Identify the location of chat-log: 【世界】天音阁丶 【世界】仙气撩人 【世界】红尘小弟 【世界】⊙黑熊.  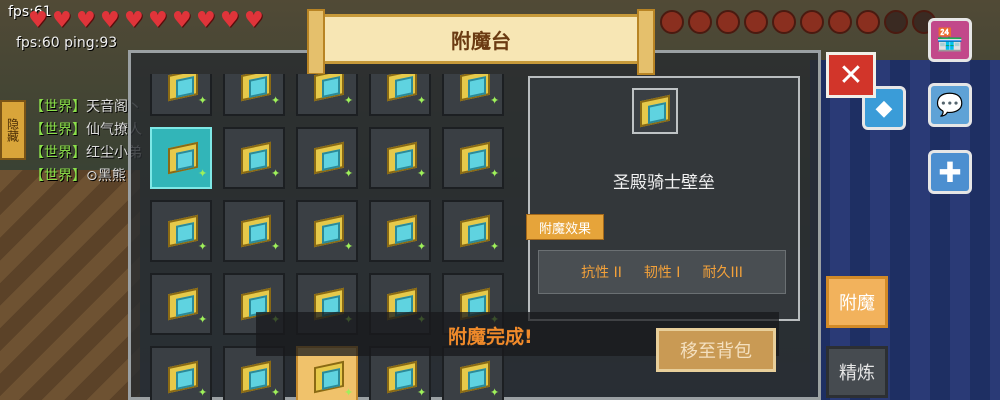
(86, 142).